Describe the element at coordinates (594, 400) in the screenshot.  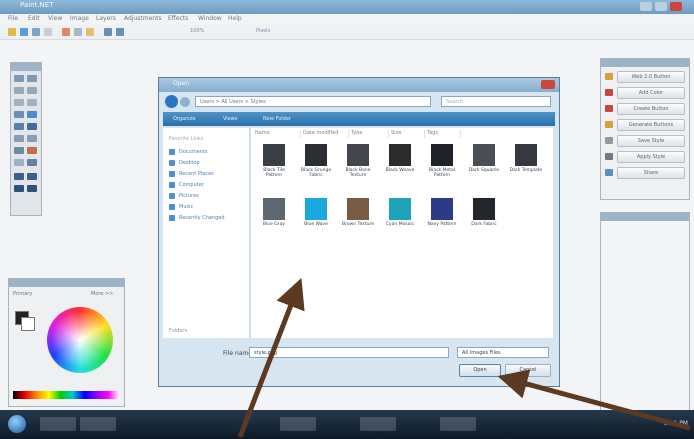
I see `annotation-arrow-right` at that location.